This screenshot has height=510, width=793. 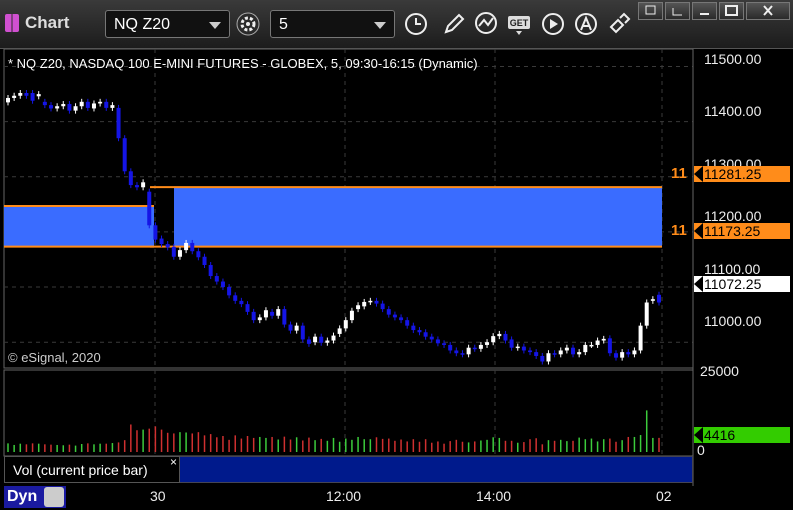 What do you see at coordinates (704, 11) in the screenshot?
I see `min-button` at bounding box center [704, 11].